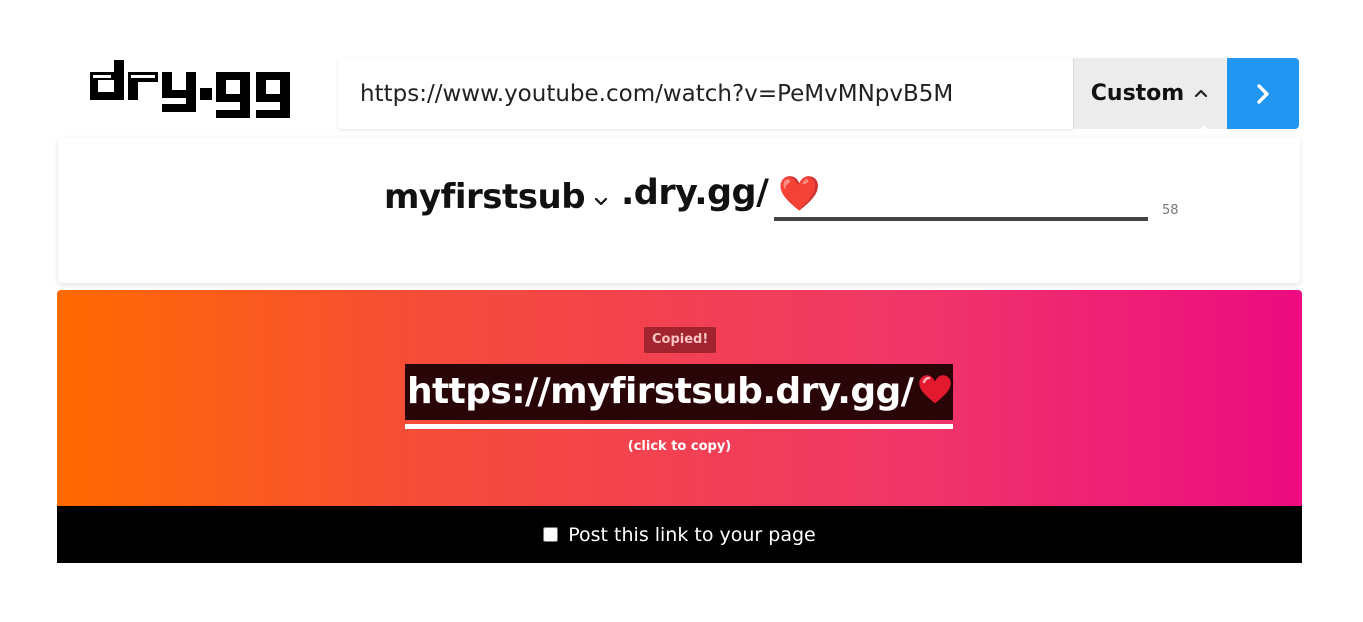 This screenshot has height=622, width=1363. What do you see at coordinates (679, 426) in the screenshot?
I see `short-link-underline` at bounding box center [679, 426].